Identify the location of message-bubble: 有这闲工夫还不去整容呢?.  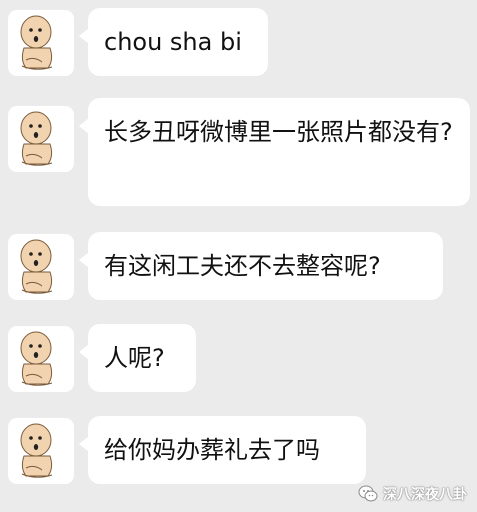
(261, 266).